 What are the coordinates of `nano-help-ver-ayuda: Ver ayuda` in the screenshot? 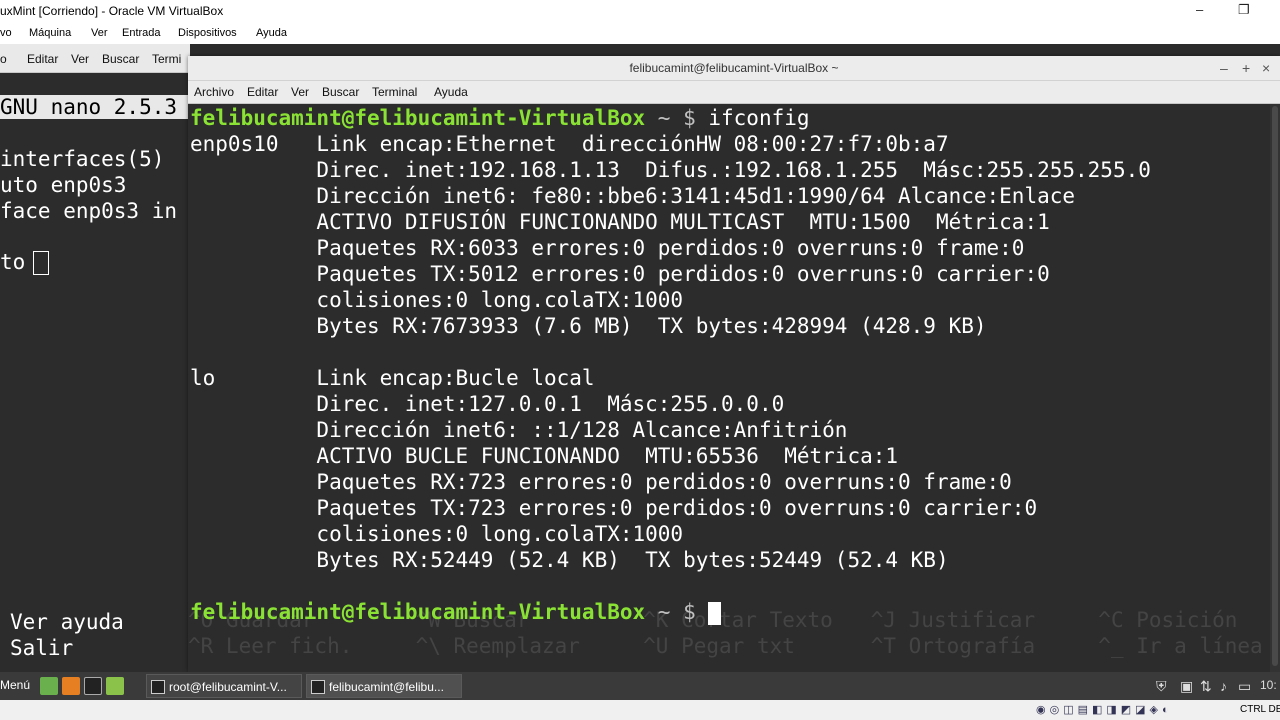 It's located at (67, 622).